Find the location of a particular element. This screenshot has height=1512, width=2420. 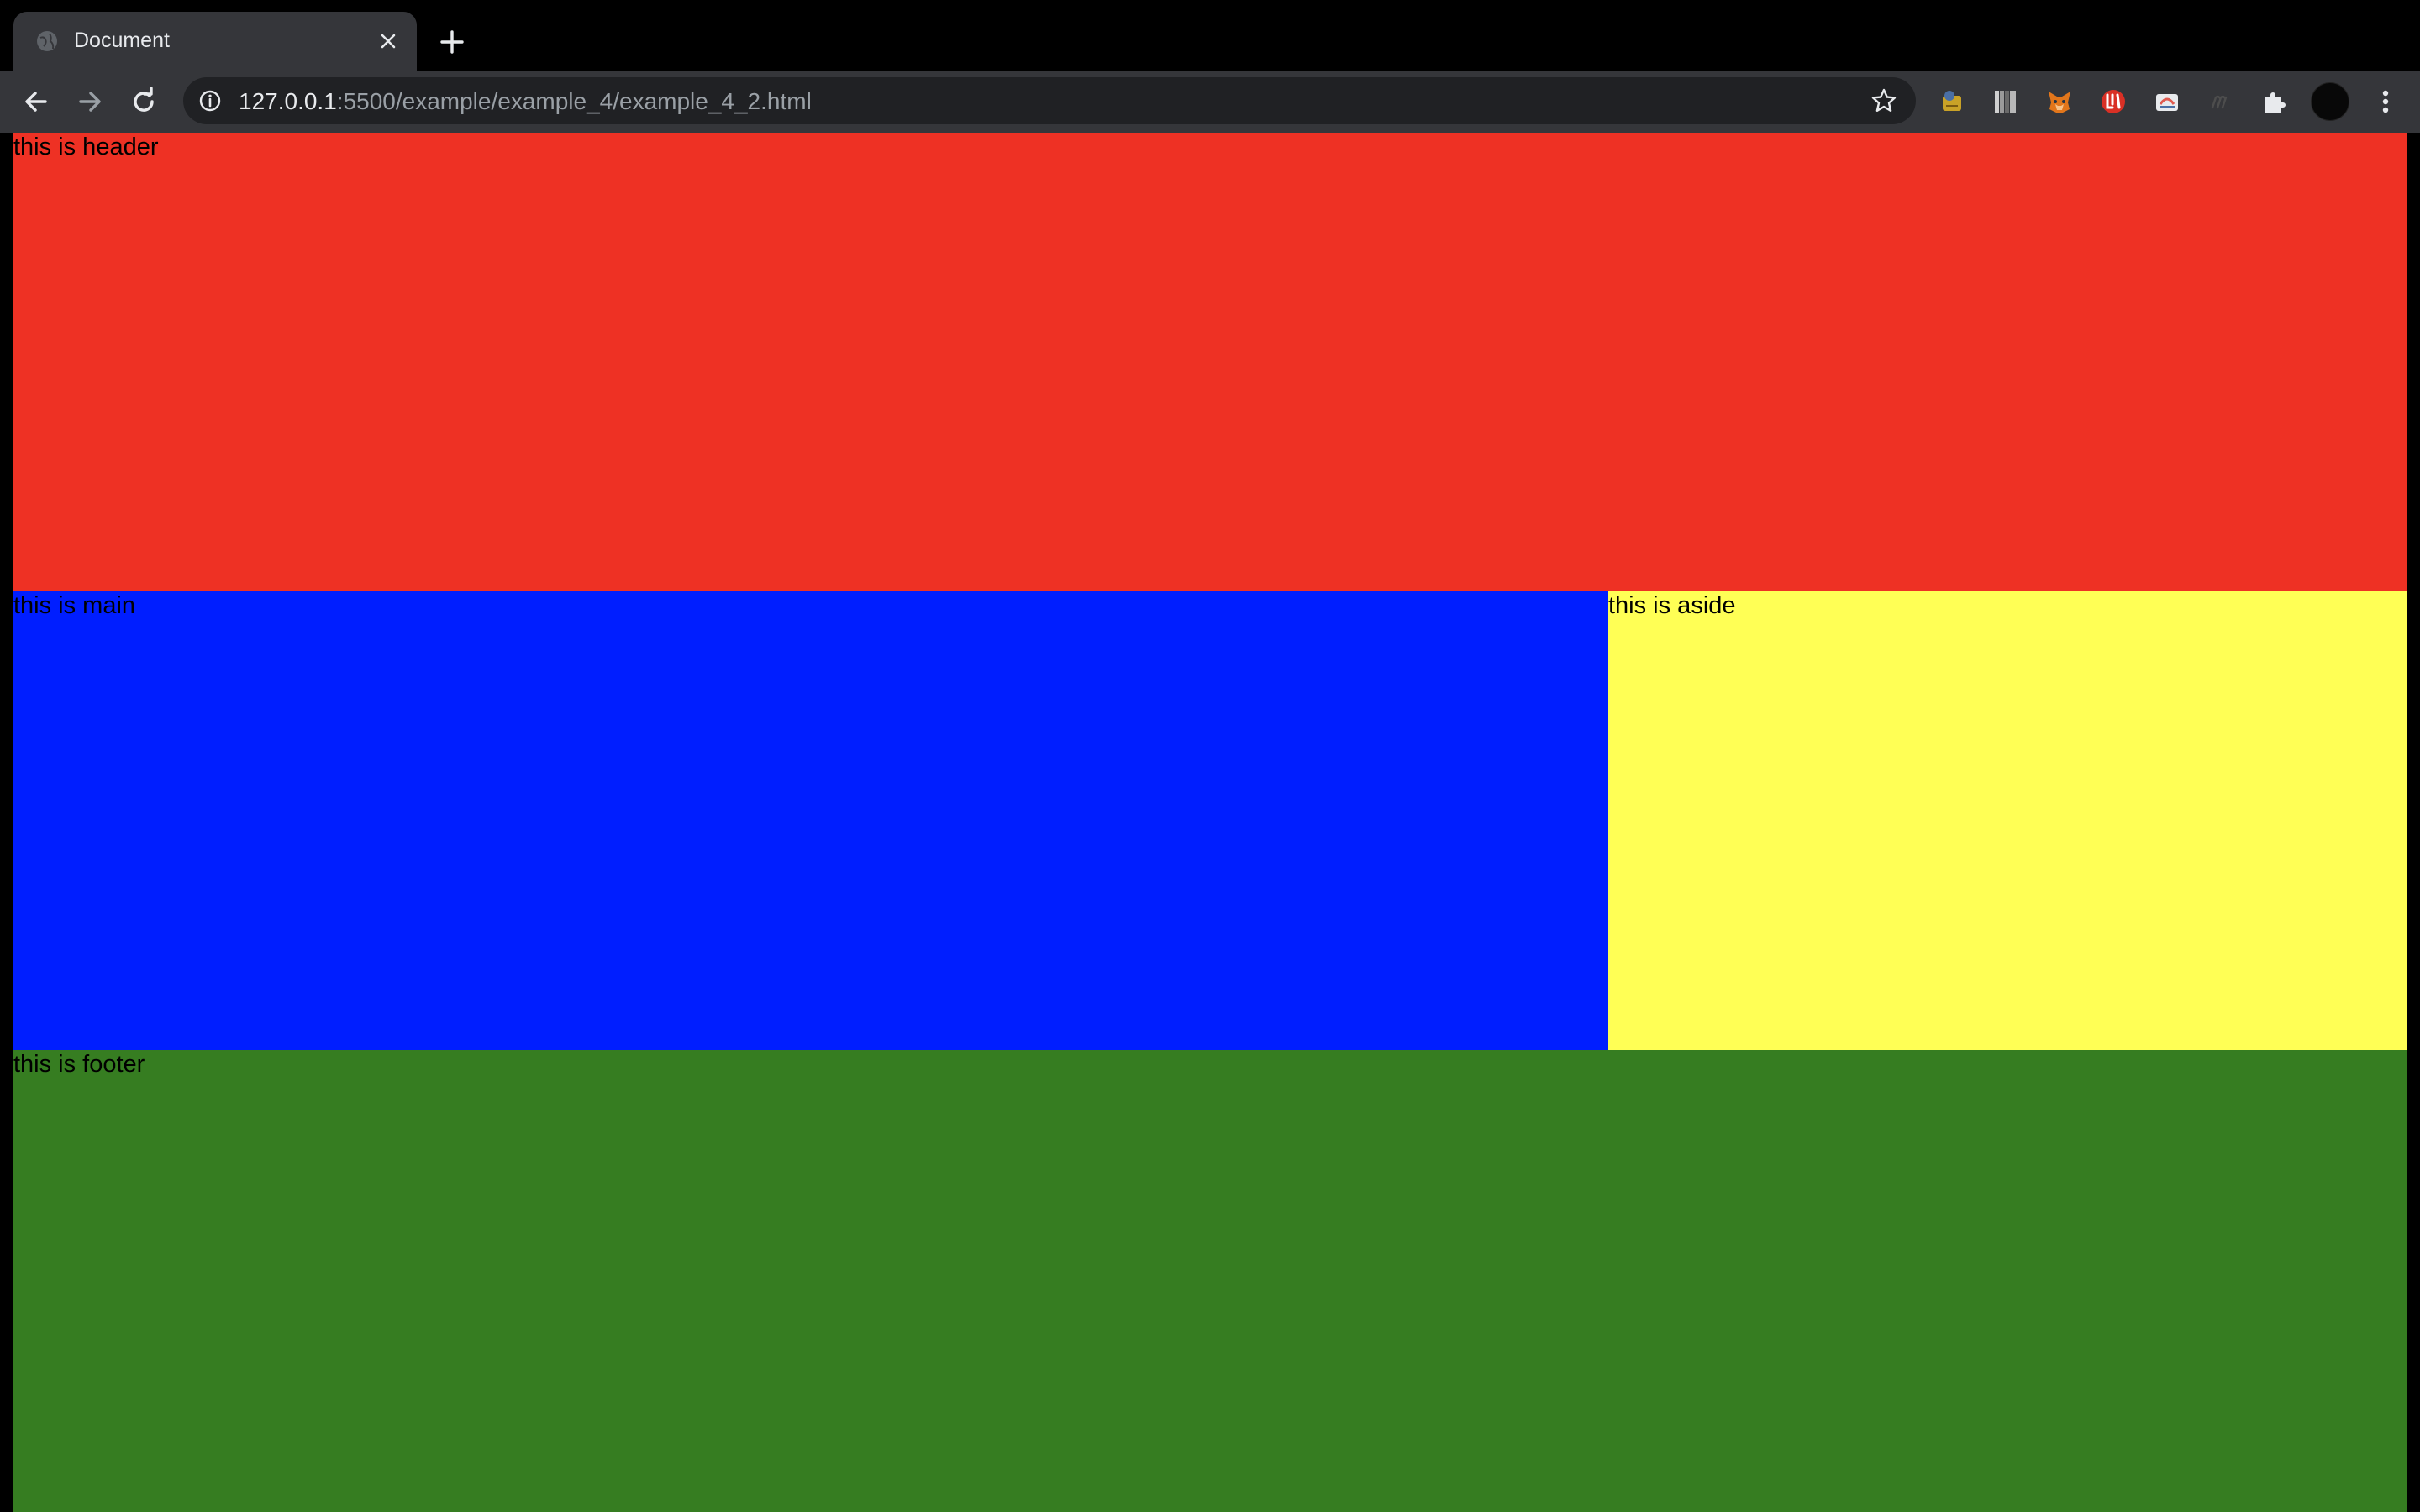

url-path: :5500/example/example_4/example_4_2.html is located at coordinates (574, 101).